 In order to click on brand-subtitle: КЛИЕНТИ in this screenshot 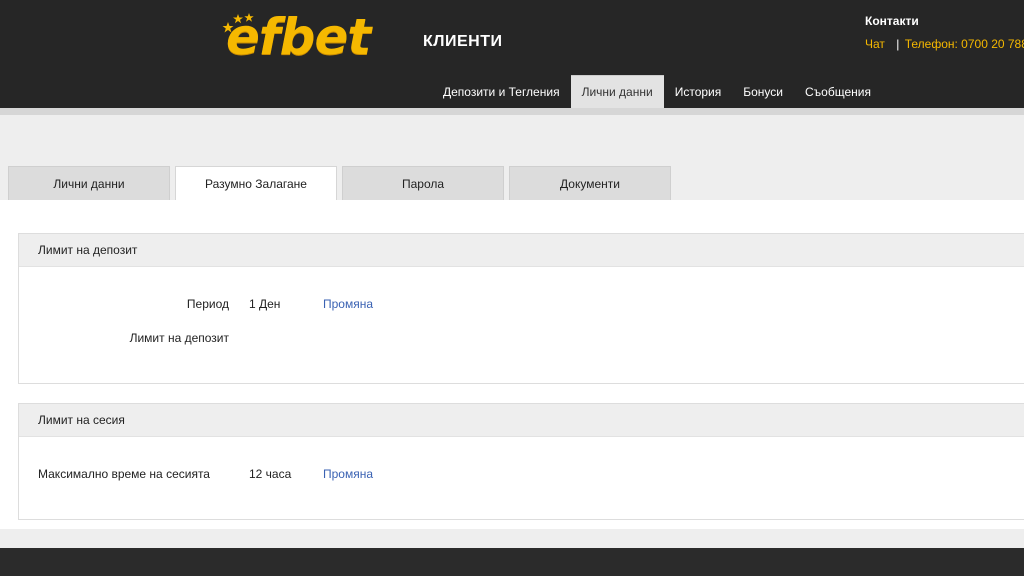, I will do `click(463, 41)`.